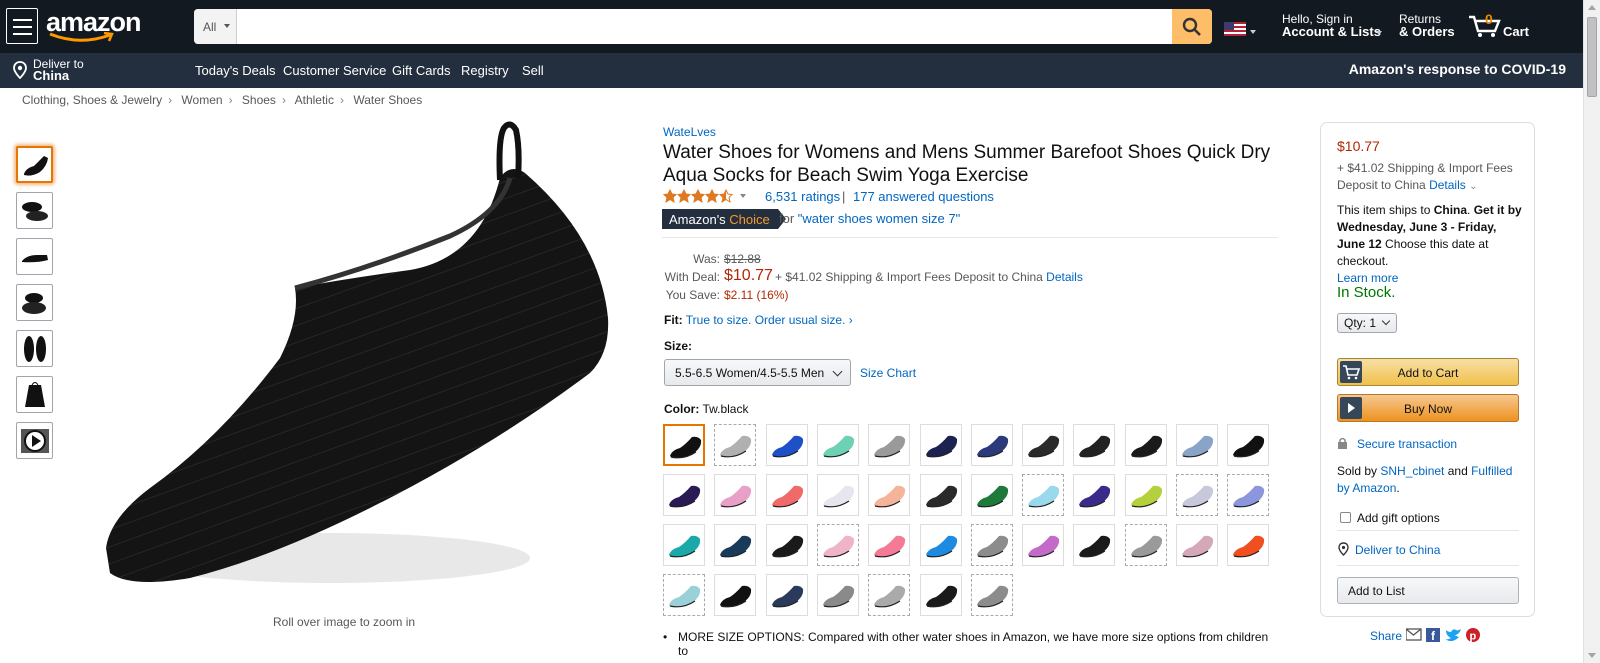 The width and height of the screenshot is (1600, 663). What do you see at coordinates (1592, 655) in the screenshot?
I see `scroll-down-icon` at bounding box center [1592, 655].